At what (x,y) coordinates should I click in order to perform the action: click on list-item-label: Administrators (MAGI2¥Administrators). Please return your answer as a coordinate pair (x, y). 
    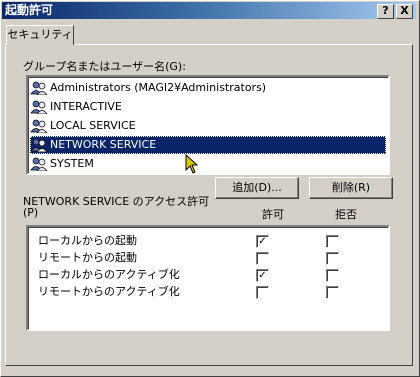
    Looking at the image, I should click on (158, 87).